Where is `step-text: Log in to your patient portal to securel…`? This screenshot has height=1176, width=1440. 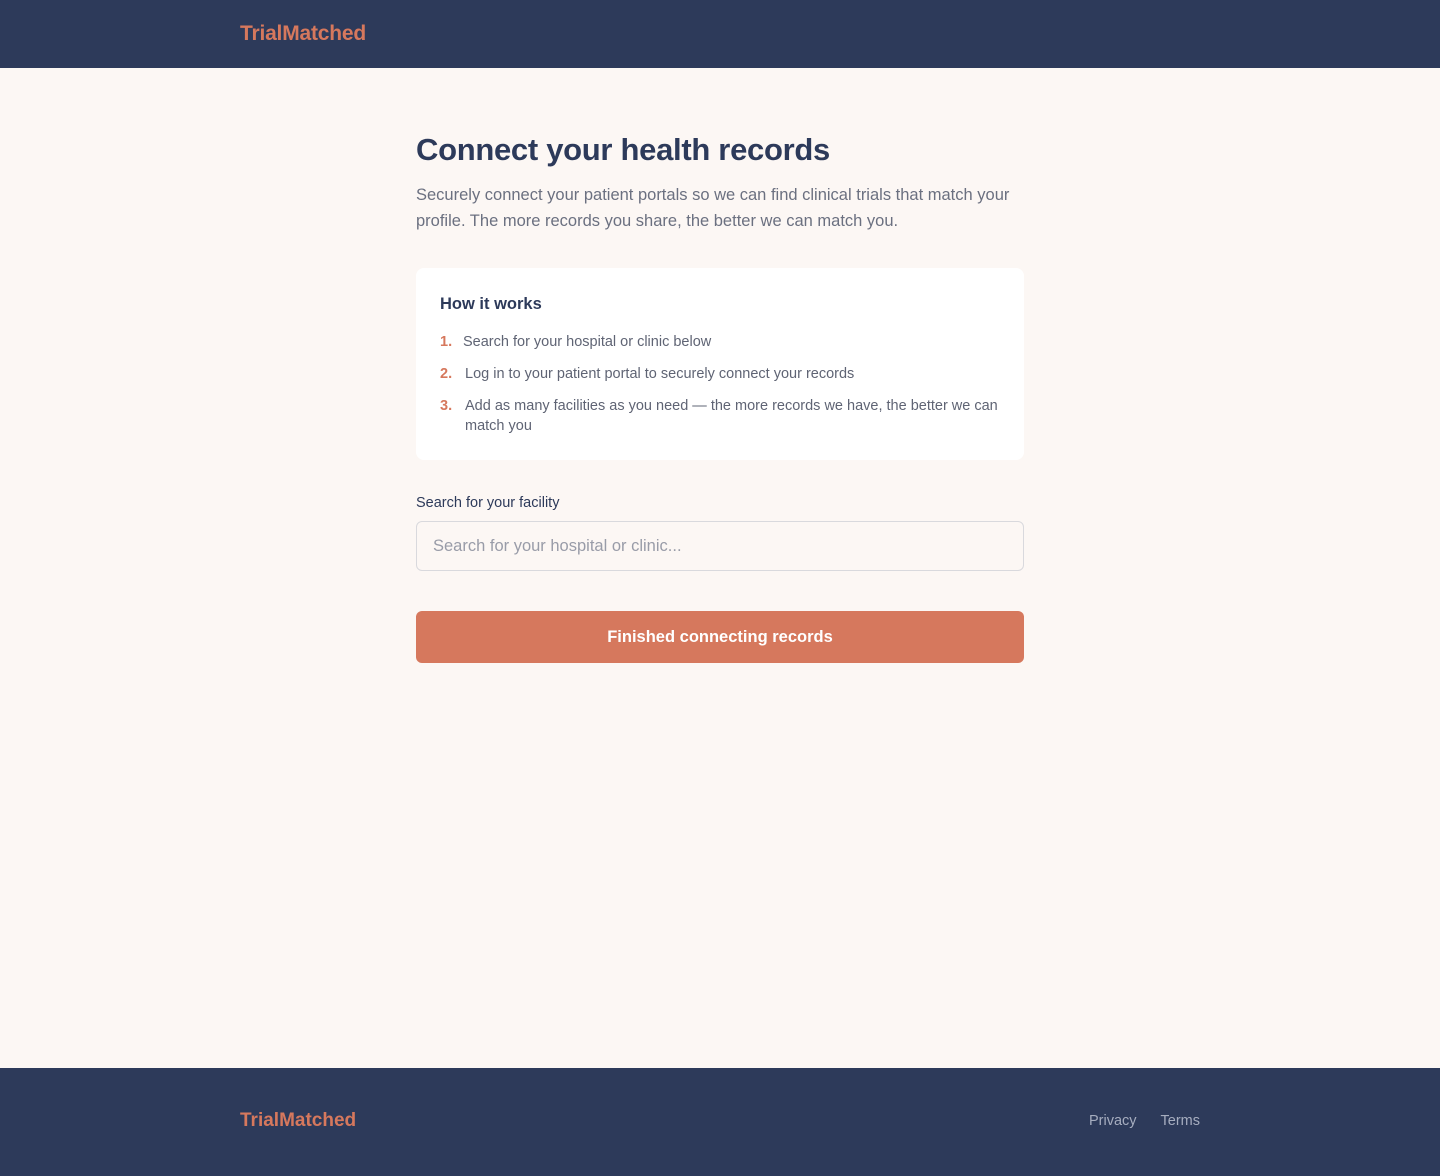
step-text: Log in to your patient portal to securel… is located at coordinates (660, 374).